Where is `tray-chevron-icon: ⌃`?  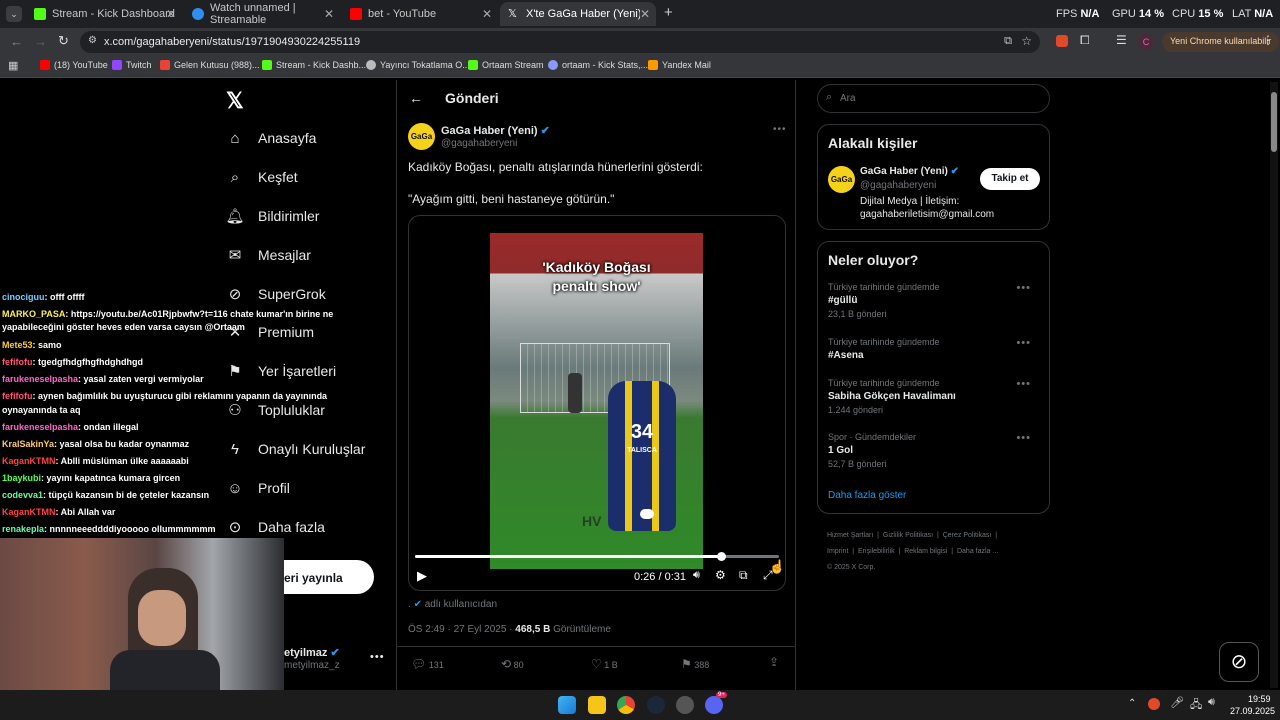 tray-chevron-icon: ⌃ is located at coordinates (1132, 703).